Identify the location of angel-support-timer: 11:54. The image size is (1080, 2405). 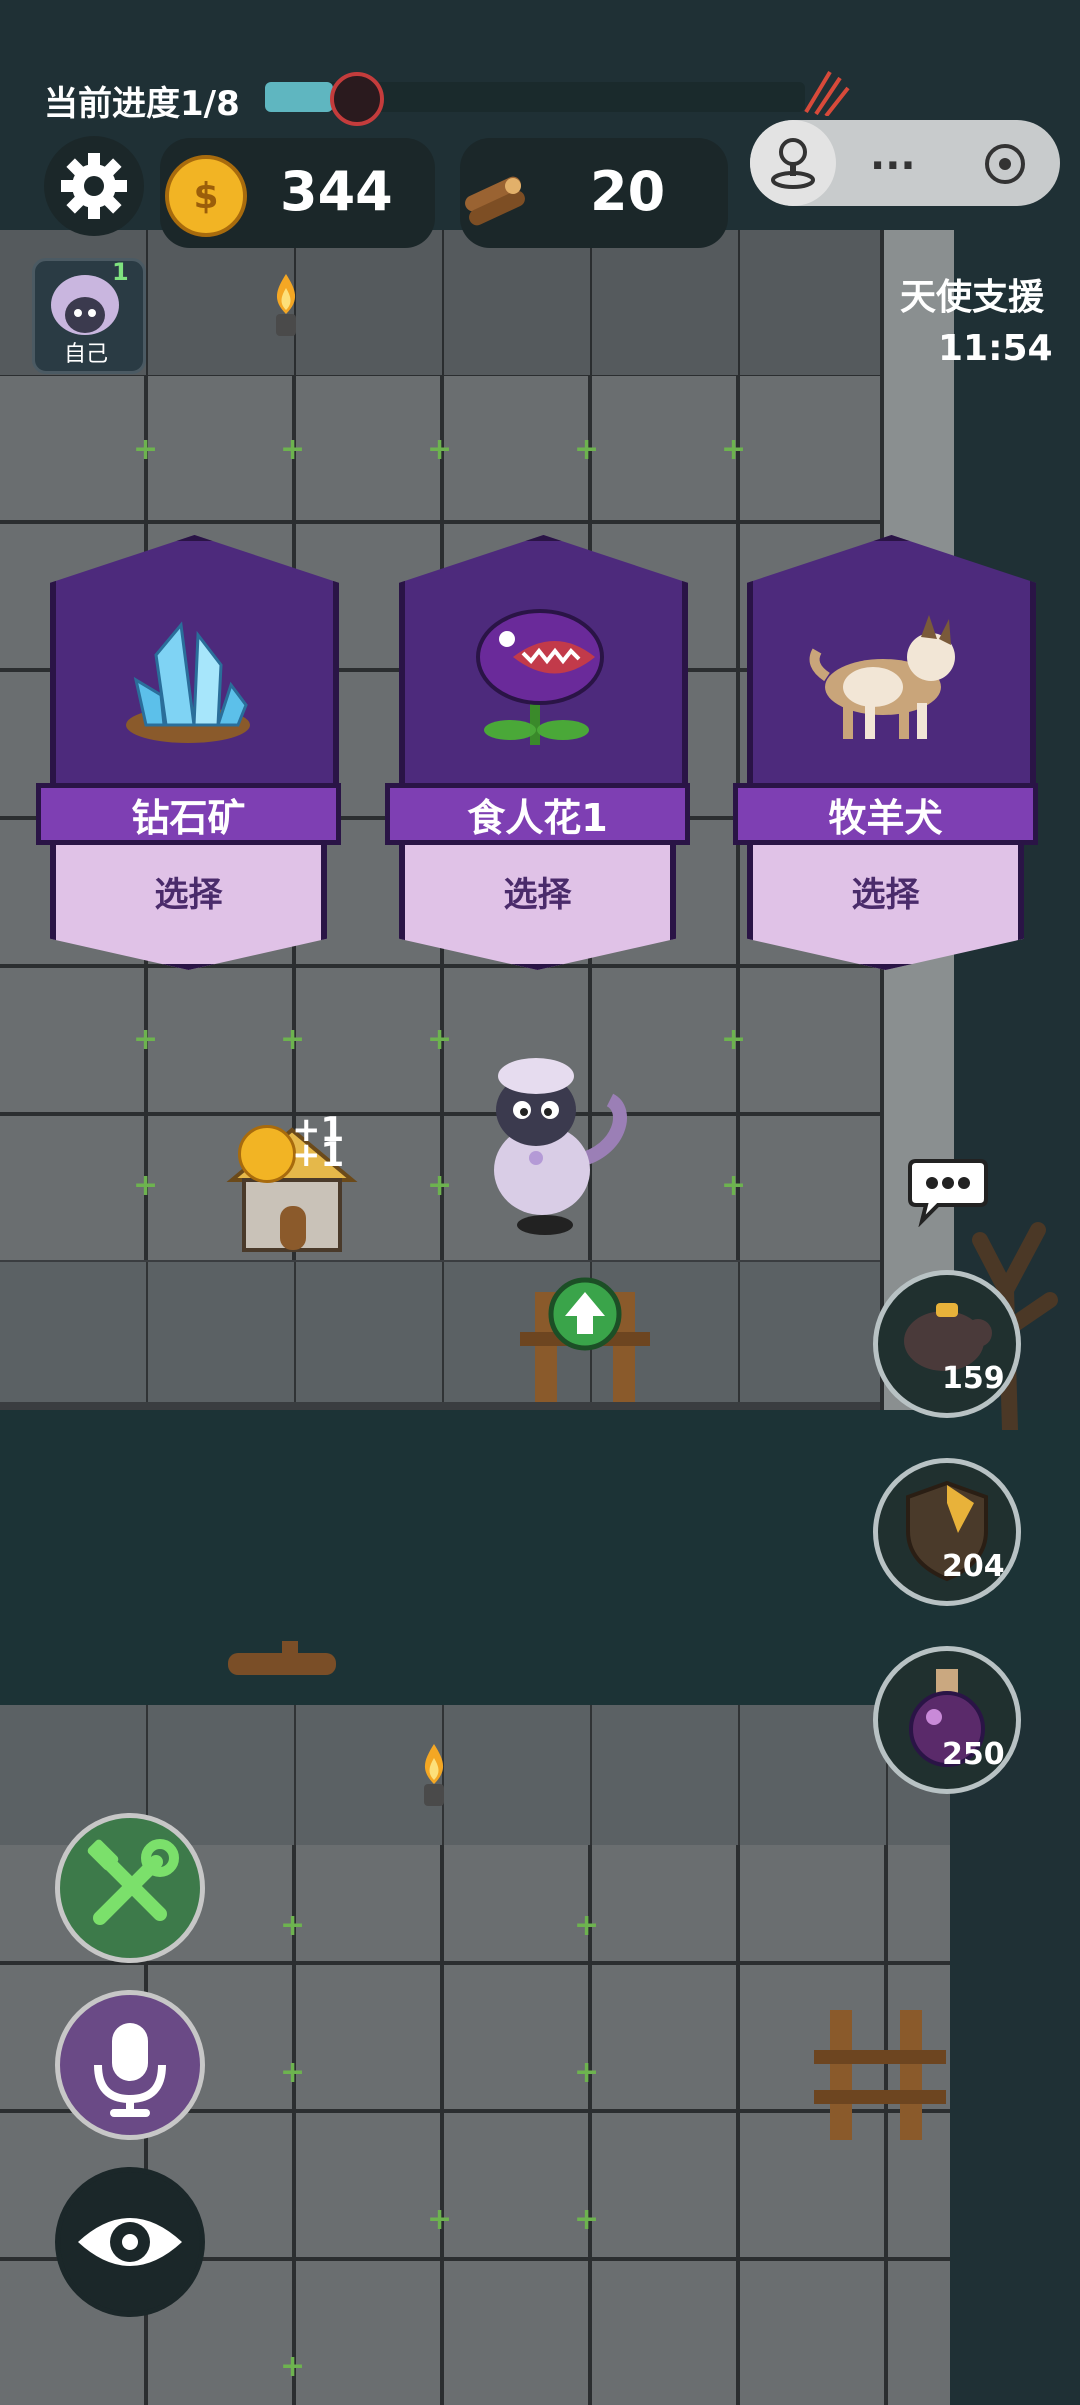
(995, 348).